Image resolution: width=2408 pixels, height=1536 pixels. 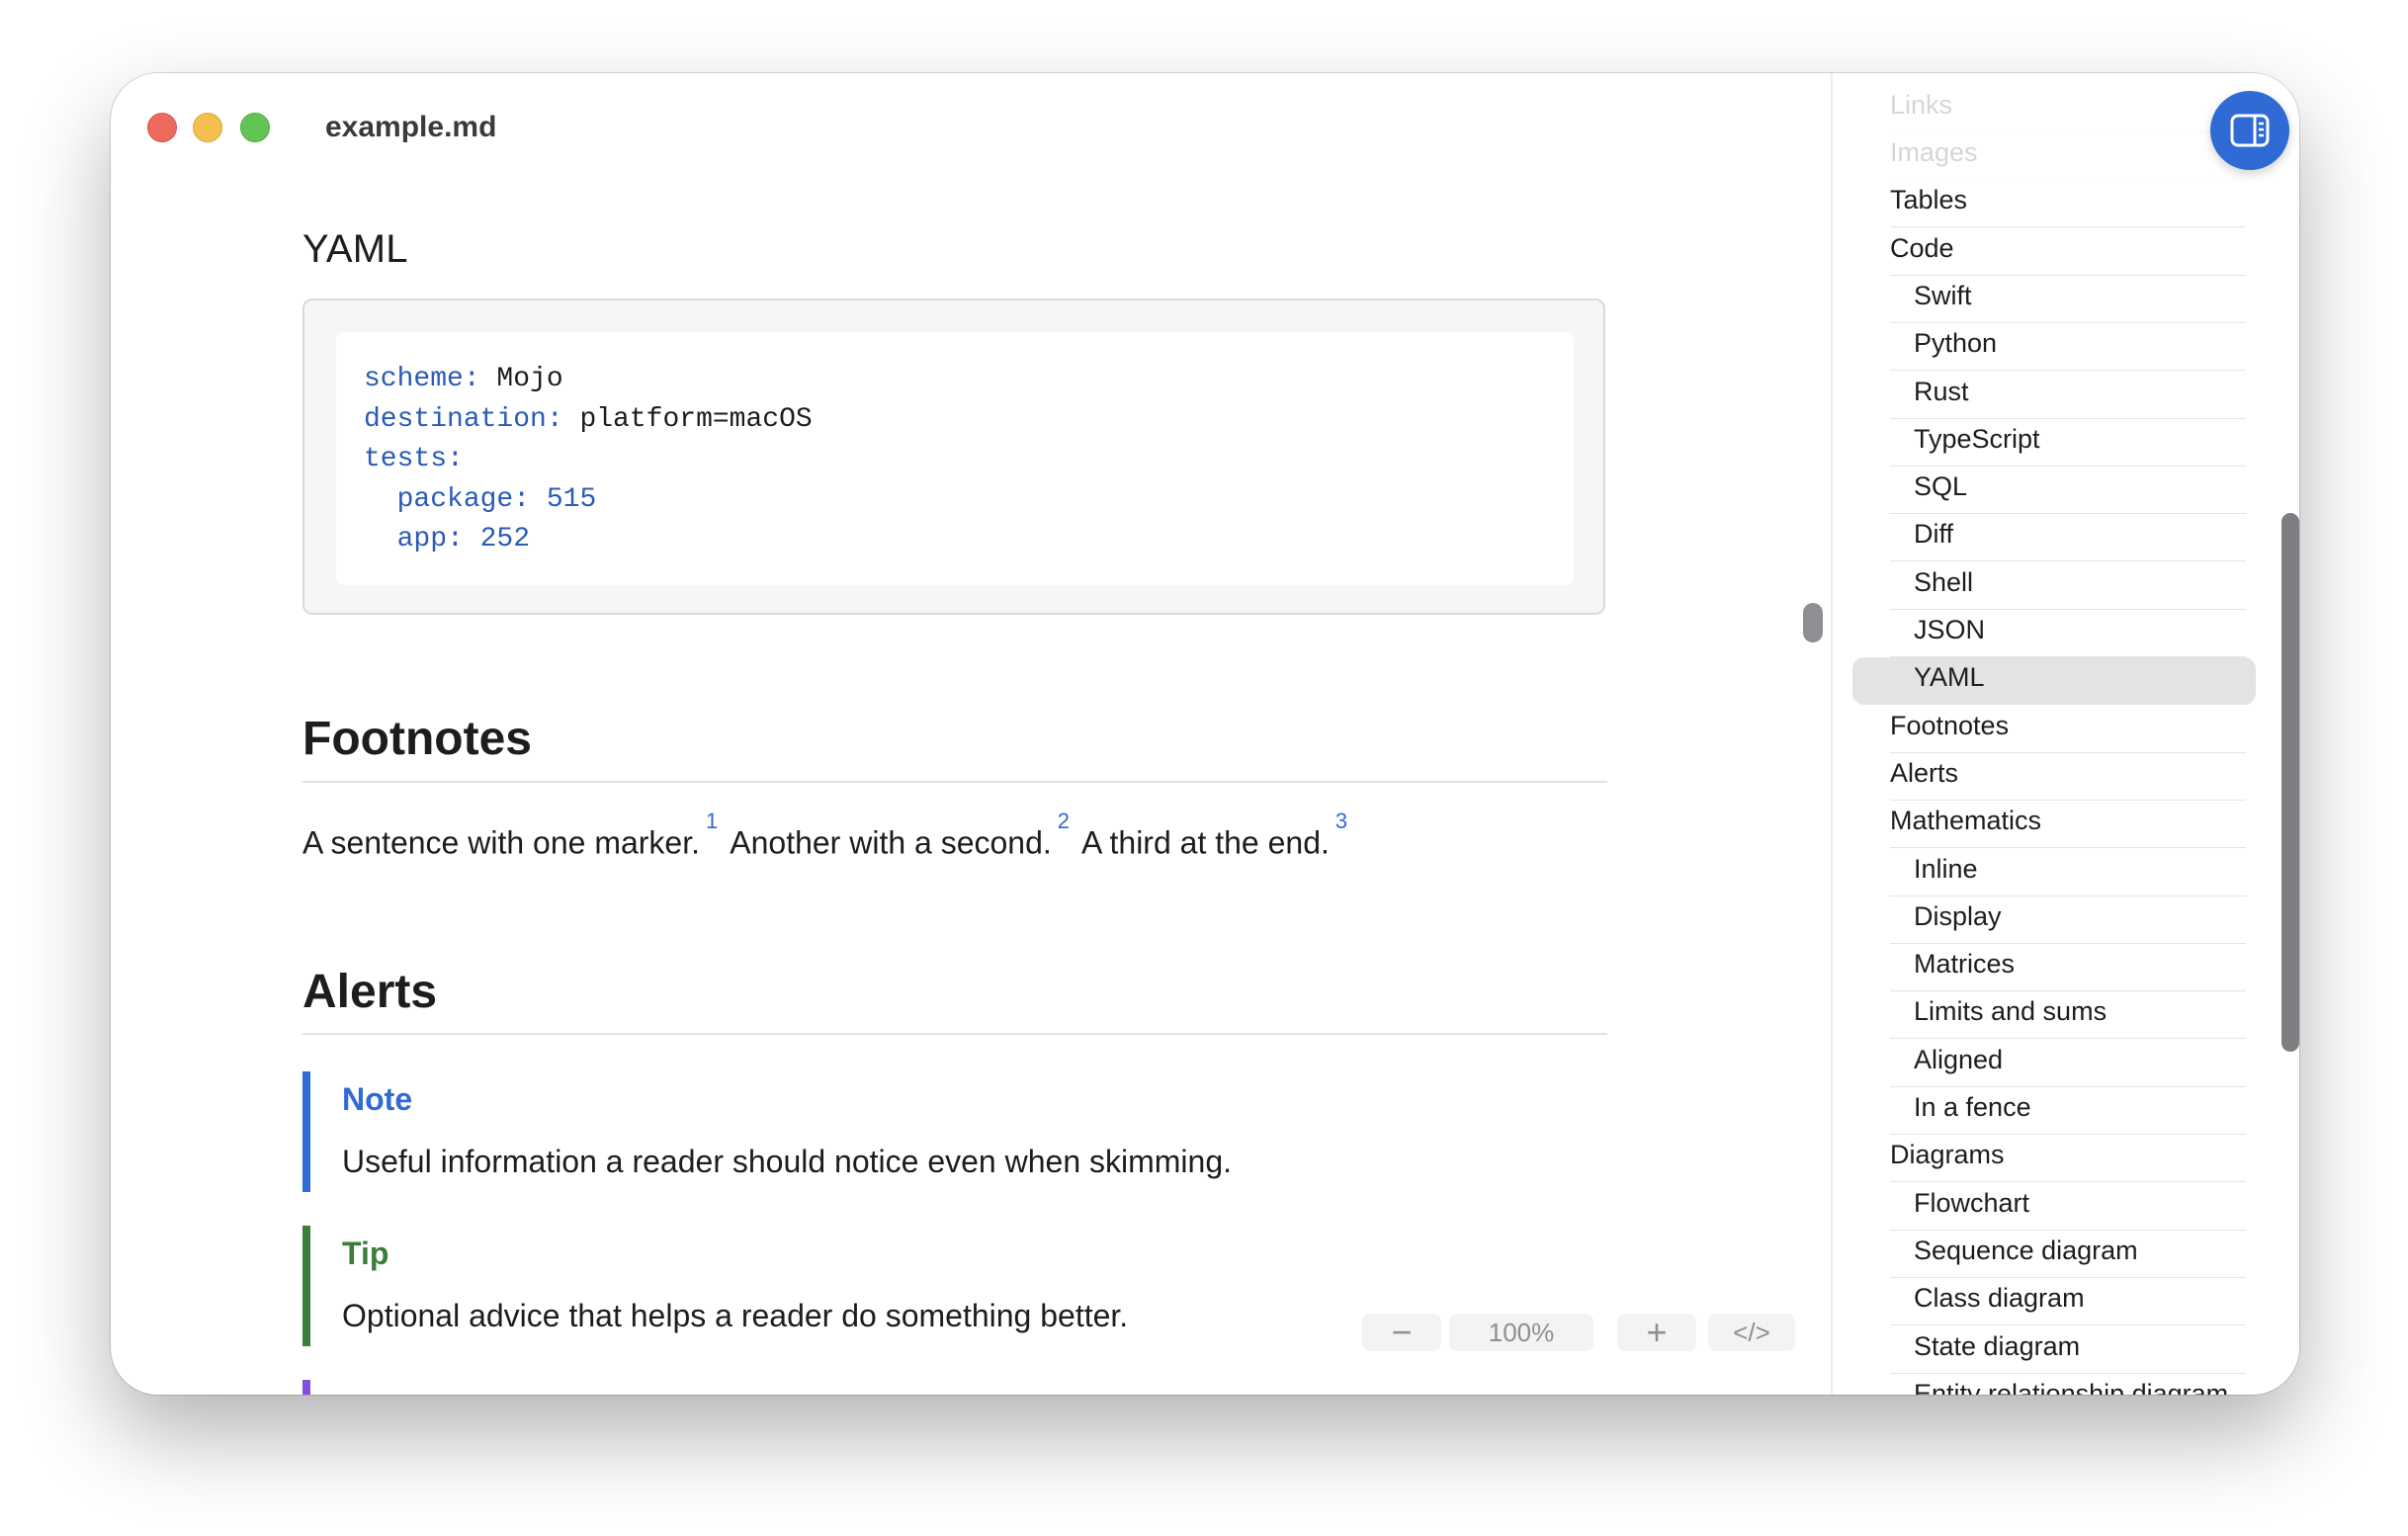 I want to click on outline-item-matrices: Matrices, so click(x=2068, y=968).